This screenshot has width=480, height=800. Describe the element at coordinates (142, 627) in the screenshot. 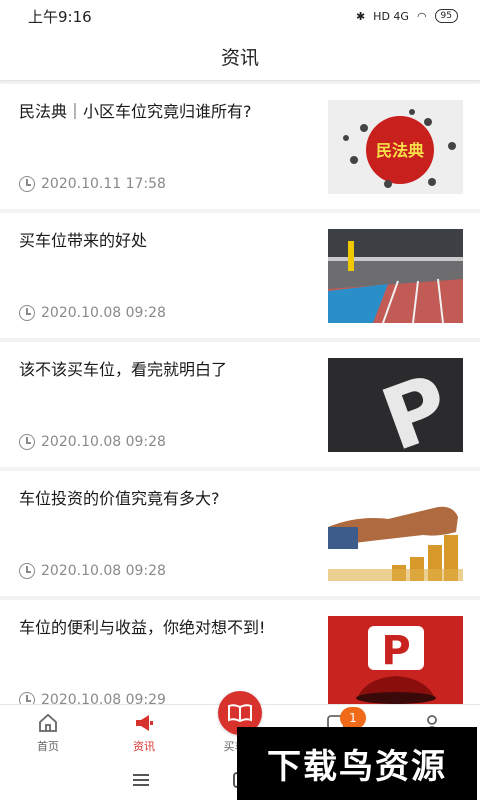

I see `article-title: 车位的便利与收益，你绝对想不到!` at that location.